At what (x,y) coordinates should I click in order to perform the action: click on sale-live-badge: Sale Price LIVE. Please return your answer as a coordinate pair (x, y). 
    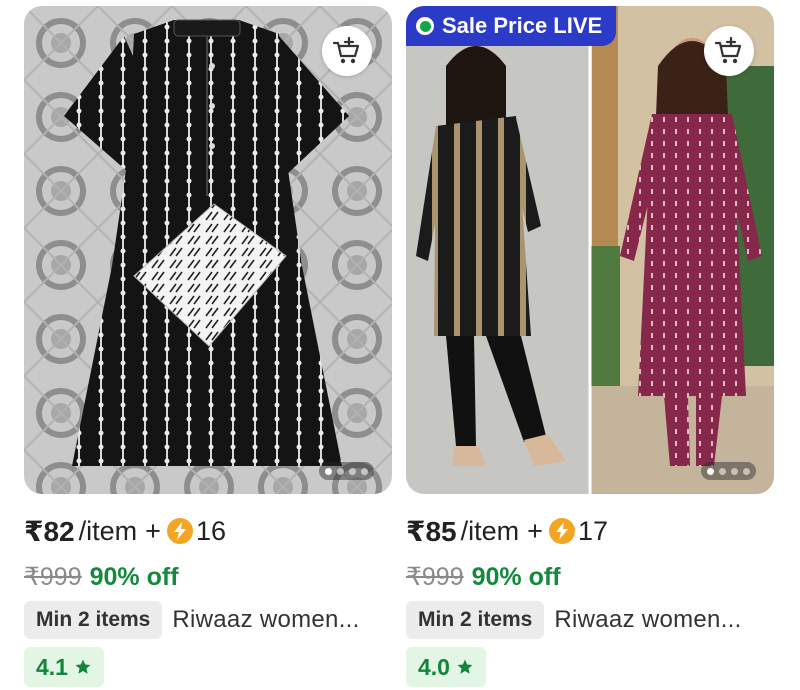
    Looking at the image, I should click on (511, 26).